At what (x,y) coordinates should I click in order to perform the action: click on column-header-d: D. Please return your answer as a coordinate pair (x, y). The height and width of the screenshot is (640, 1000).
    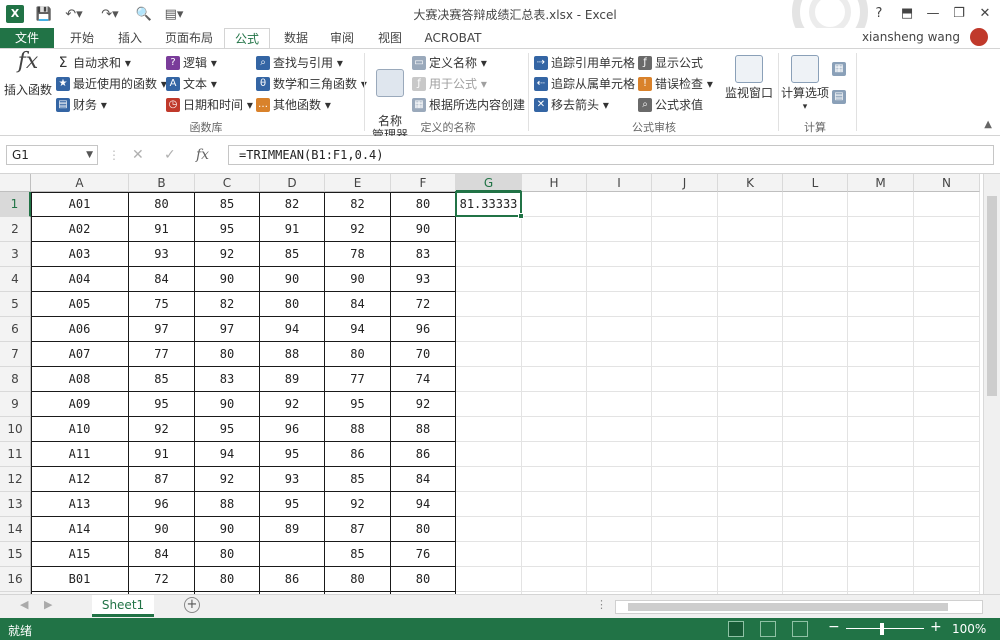
    Looking at the image, I should click on (292, 183).